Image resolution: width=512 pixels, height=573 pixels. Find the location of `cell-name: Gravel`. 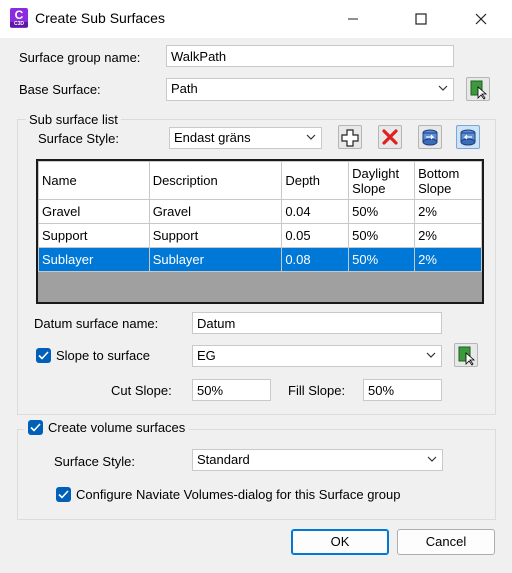

cell-name: Gravel is located at coordinates (94, 211).